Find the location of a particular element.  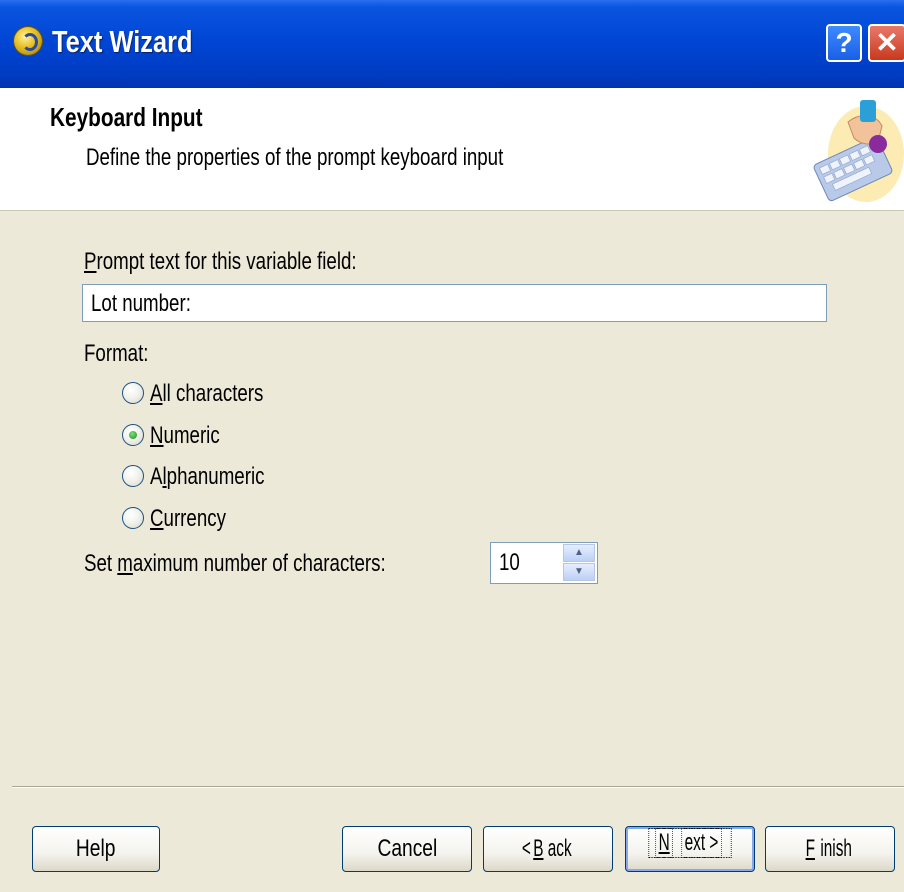

label-text: umeric is located at coordinates (192, 435).